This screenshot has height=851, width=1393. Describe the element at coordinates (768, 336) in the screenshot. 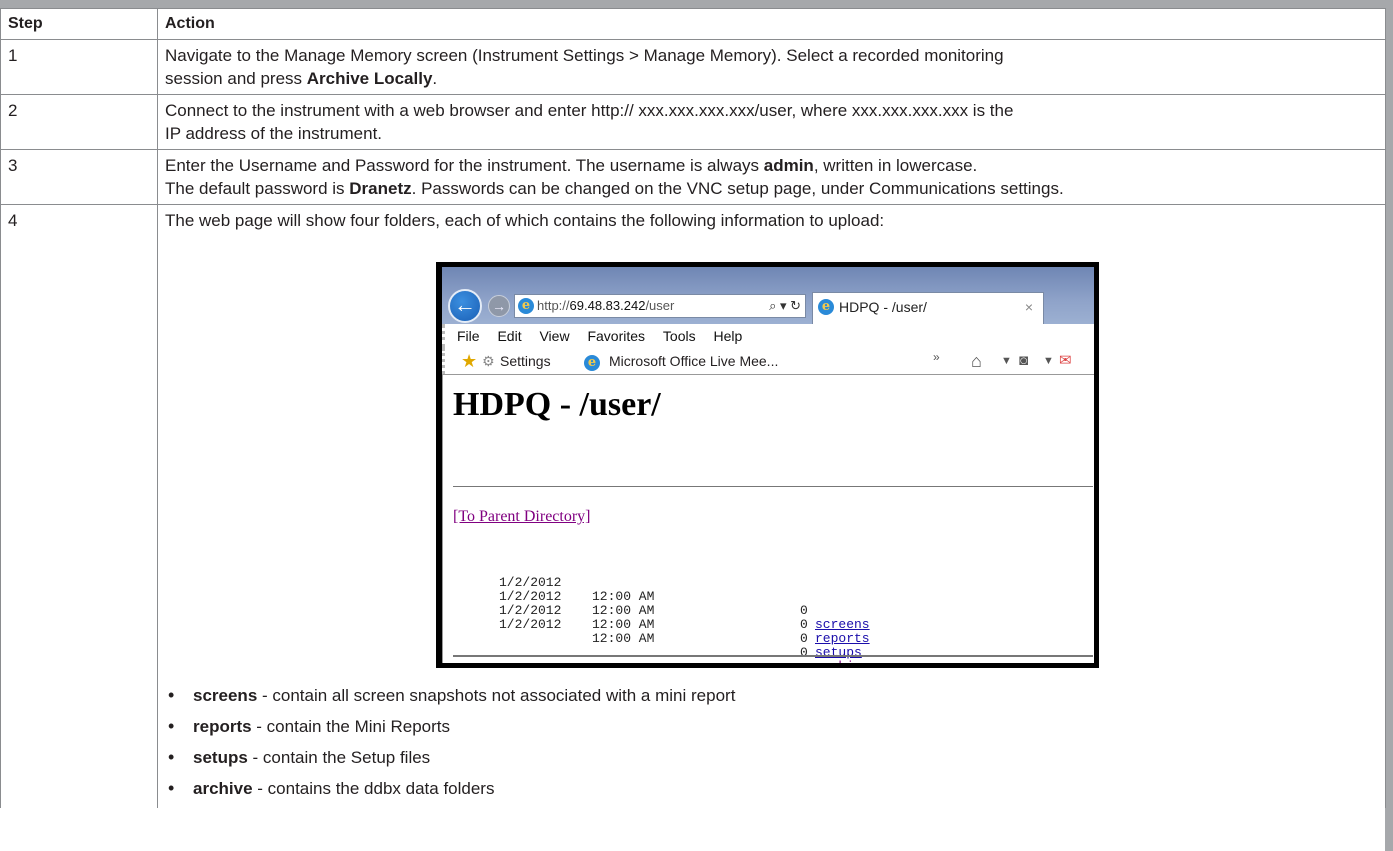

I see `menu-bar: File Edit View Favorites Tools Help` at that location.